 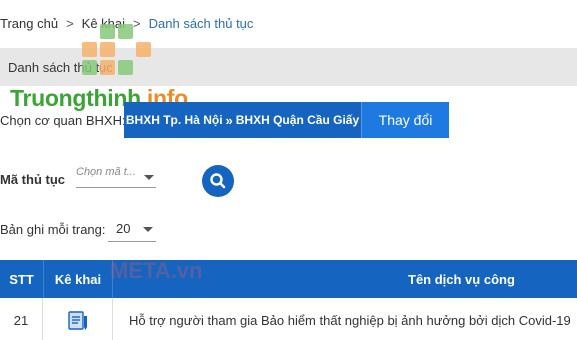 I want to click on agency-path: BHXH Tp. Hà Nội » BHXH Quận Cầu Giấy, so click(x=242, y=120).